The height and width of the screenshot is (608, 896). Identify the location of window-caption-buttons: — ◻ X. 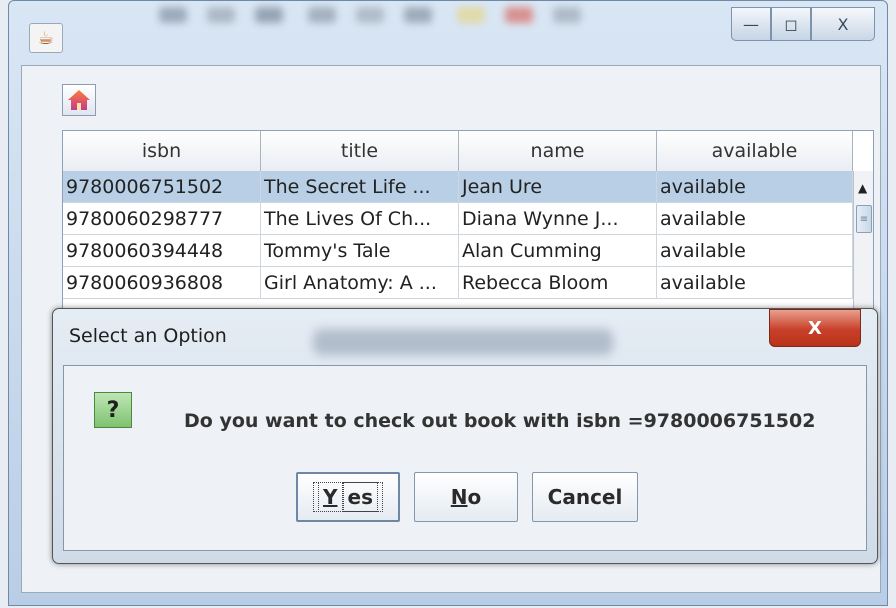
(803, 24).